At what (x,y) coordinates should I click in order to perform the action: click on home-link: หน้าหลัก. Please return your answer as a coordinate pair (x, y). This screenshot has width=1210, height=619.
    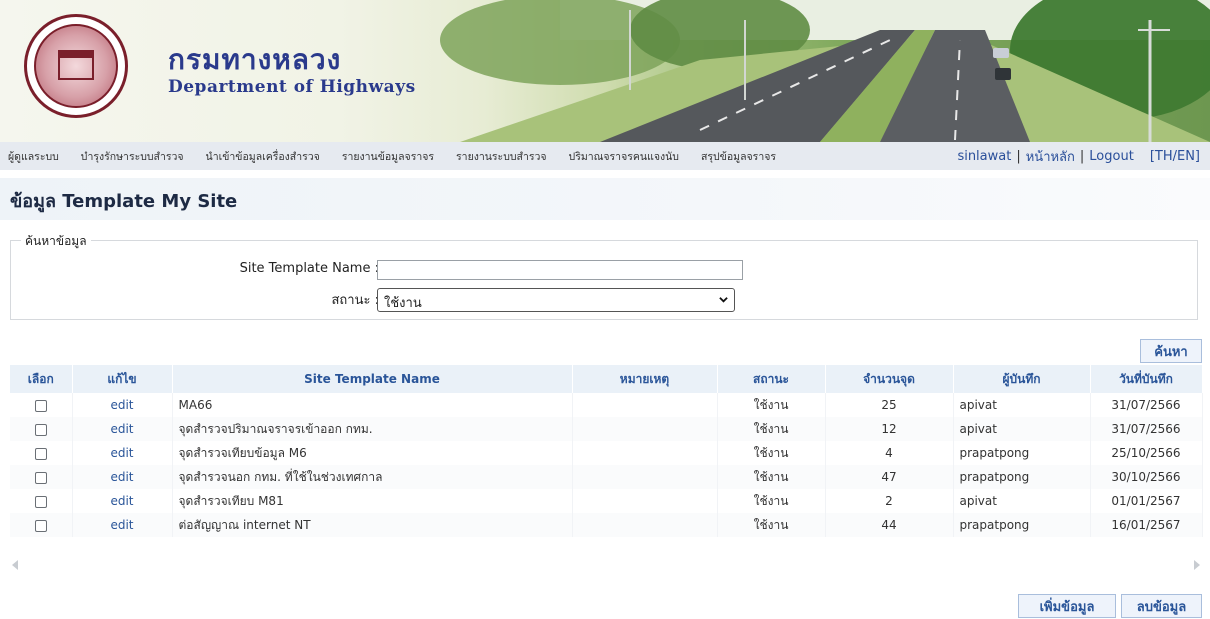
    Looking at the image, I should click on (1050, 156).